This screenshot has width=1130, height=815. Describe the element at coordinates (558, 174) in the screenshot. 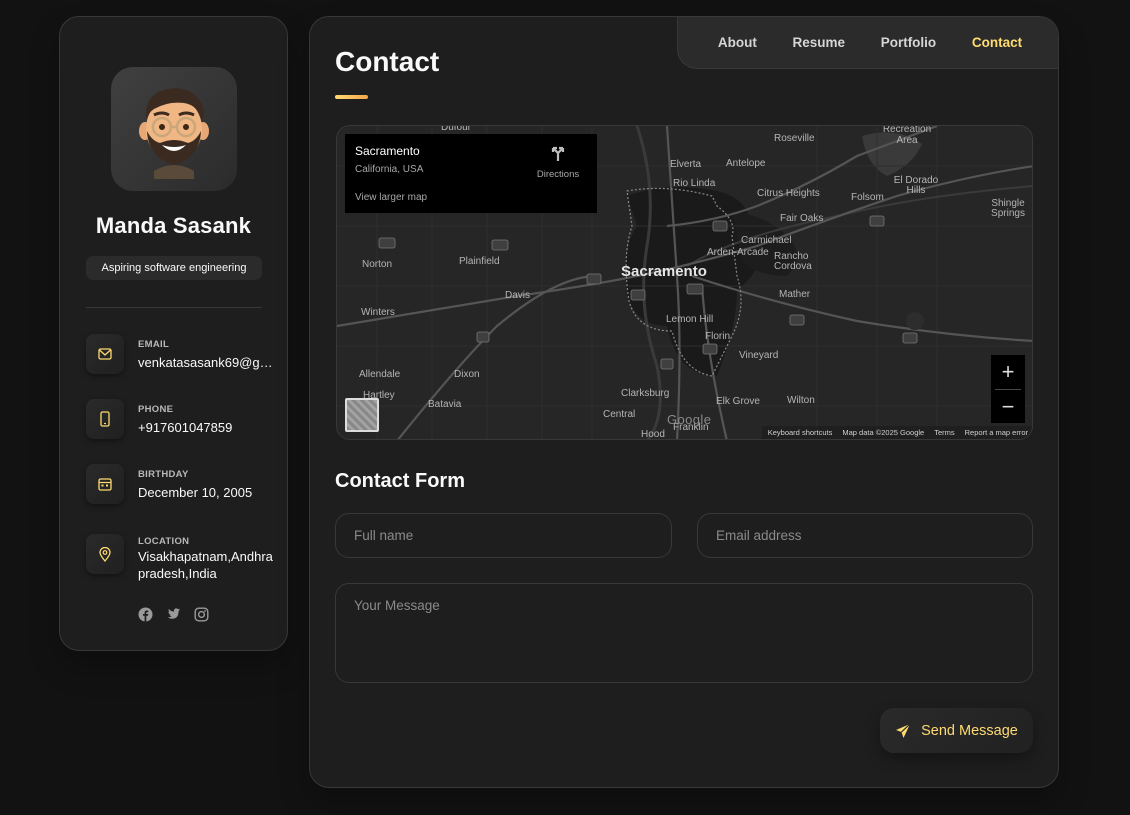

I see `directions-label: Directions` at that location.